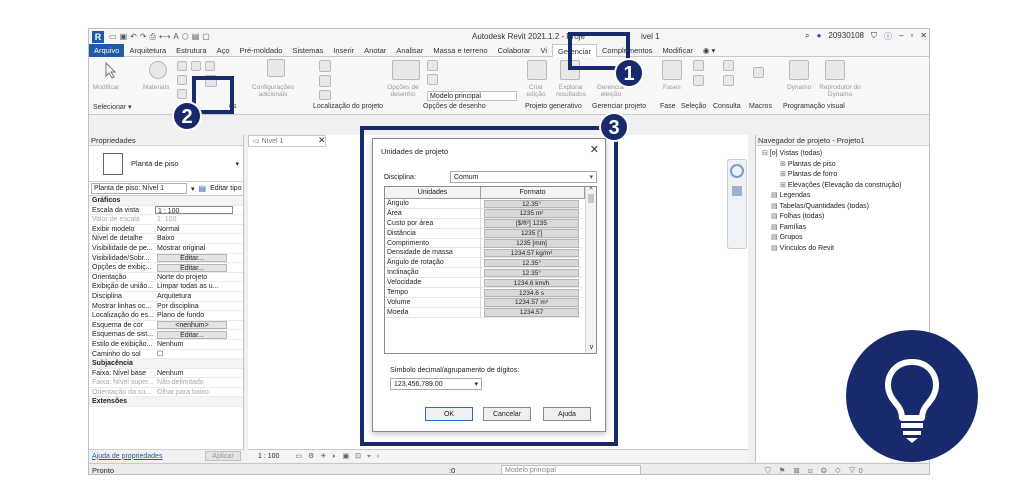 The image size is (1024, 500). Describe the element at coordinates (166, 201) in the screenshot. I see `section-graficos: Gráficos` at that location.